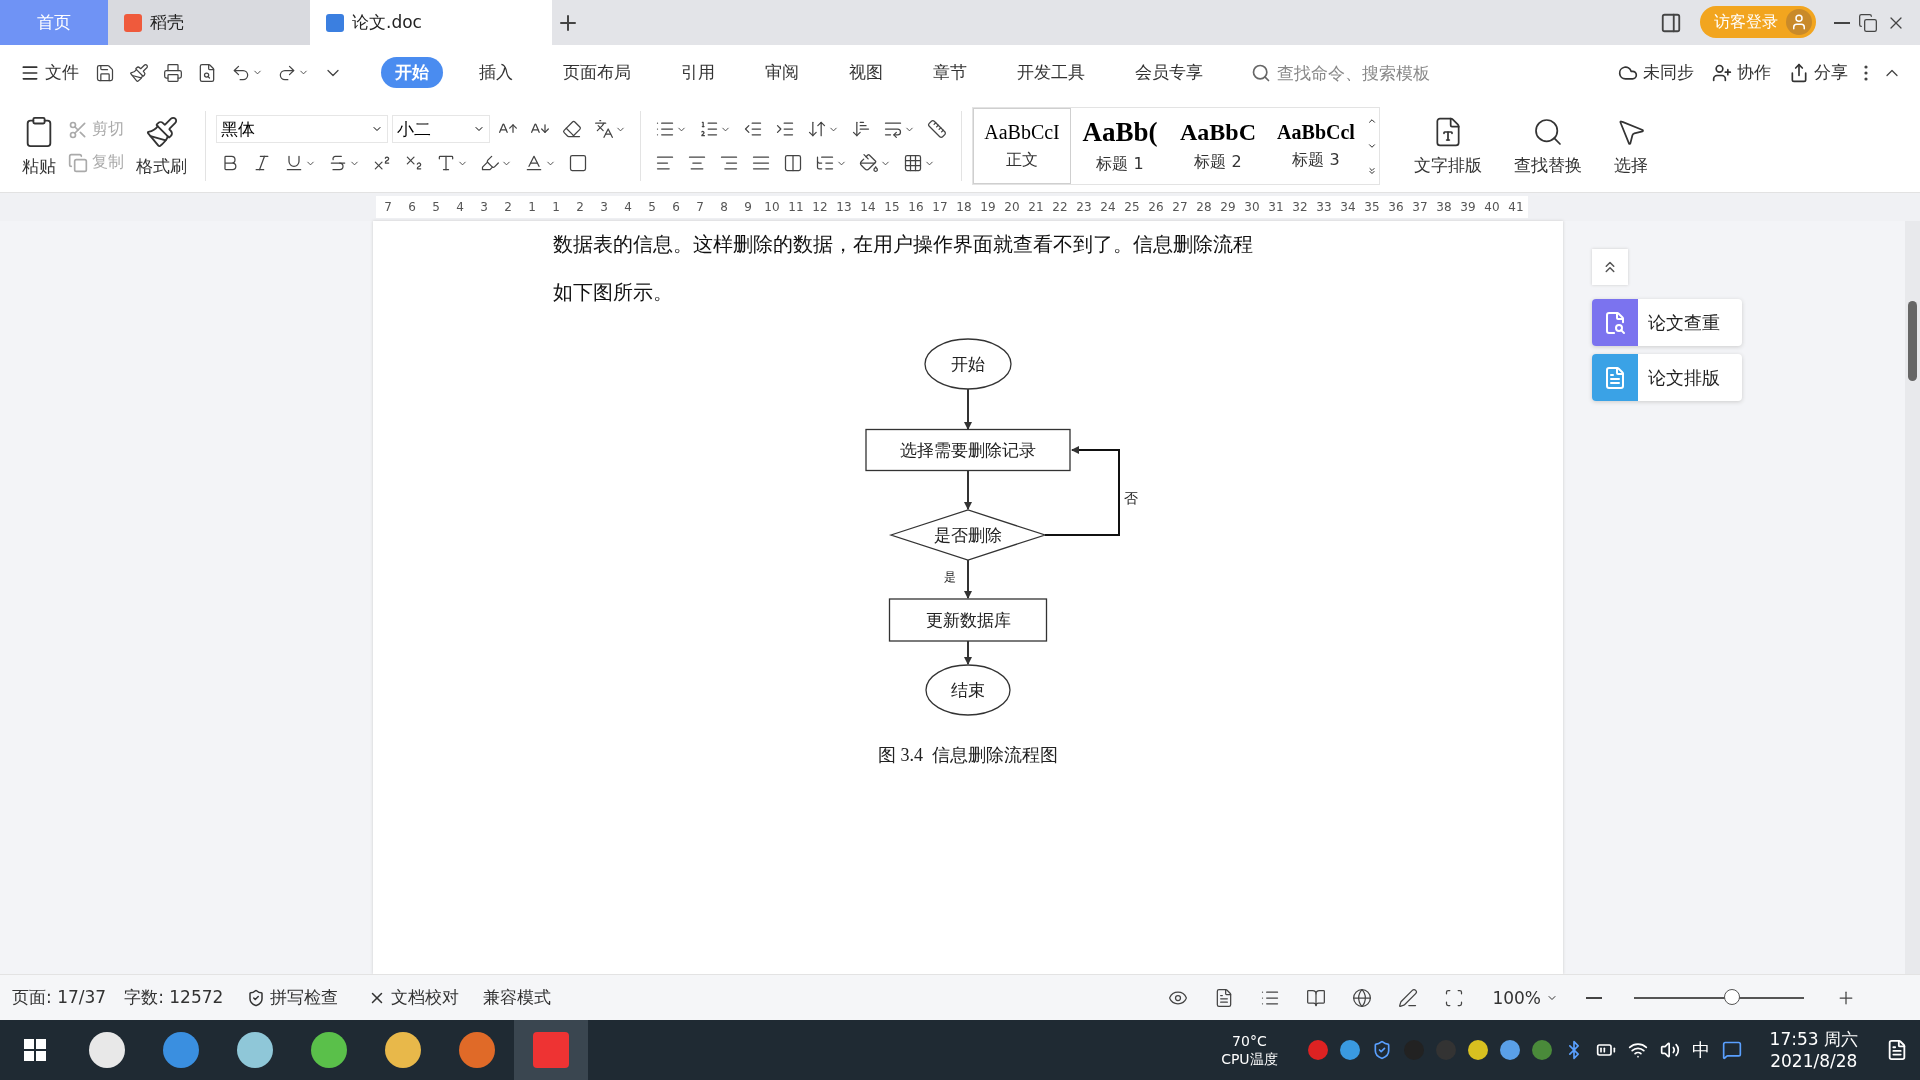  Describe the element at coordinates (988, 207) in the screenshot. I see `ruler-number: 19` at that location.